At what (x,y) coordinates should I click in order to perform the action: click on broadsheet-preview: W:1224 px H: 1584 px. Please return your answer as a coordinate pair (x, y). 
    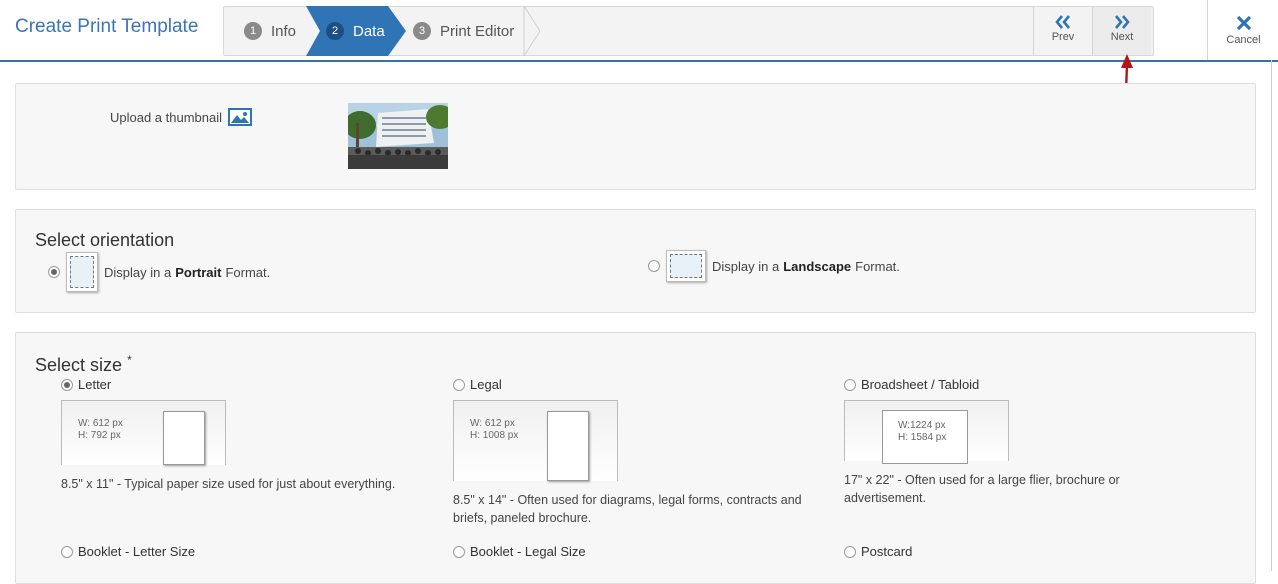
    Looking at the image, I should click on (926, 432).